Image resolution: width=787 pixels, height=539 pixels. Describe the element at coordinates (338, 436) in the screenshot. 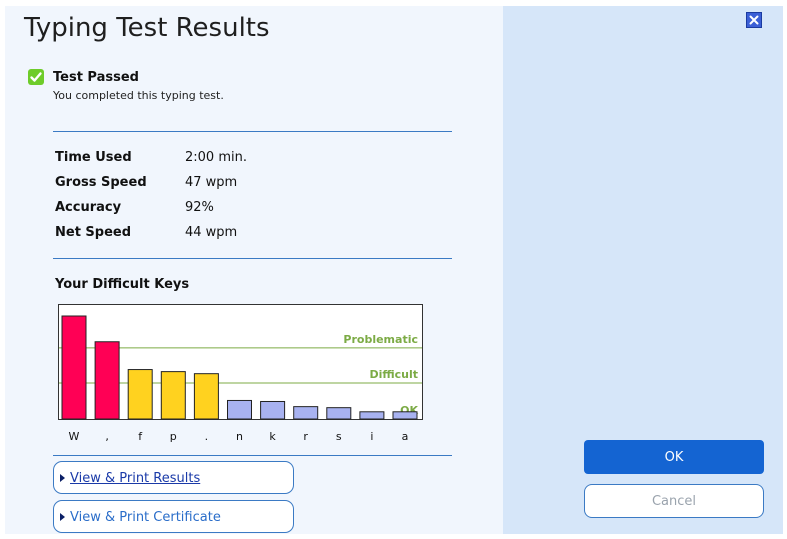

I see `key-label: s` at that location.